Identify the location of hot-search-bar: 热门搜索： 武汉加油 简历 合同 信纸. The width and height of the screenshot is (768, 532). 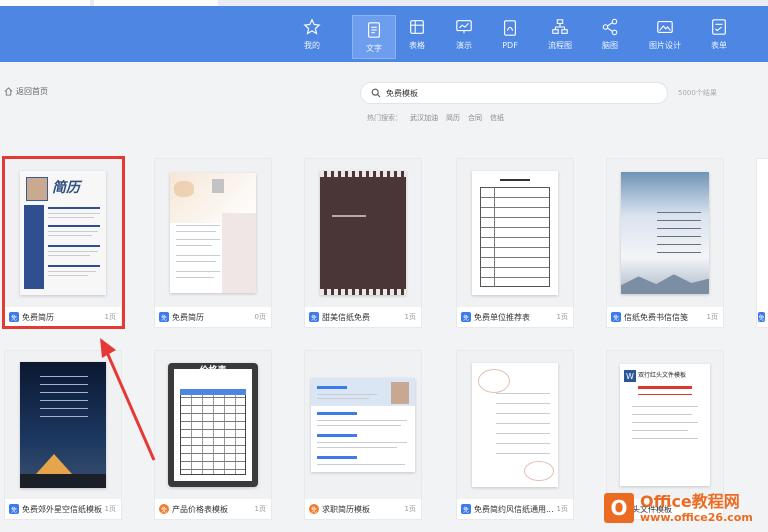
(435, 118).